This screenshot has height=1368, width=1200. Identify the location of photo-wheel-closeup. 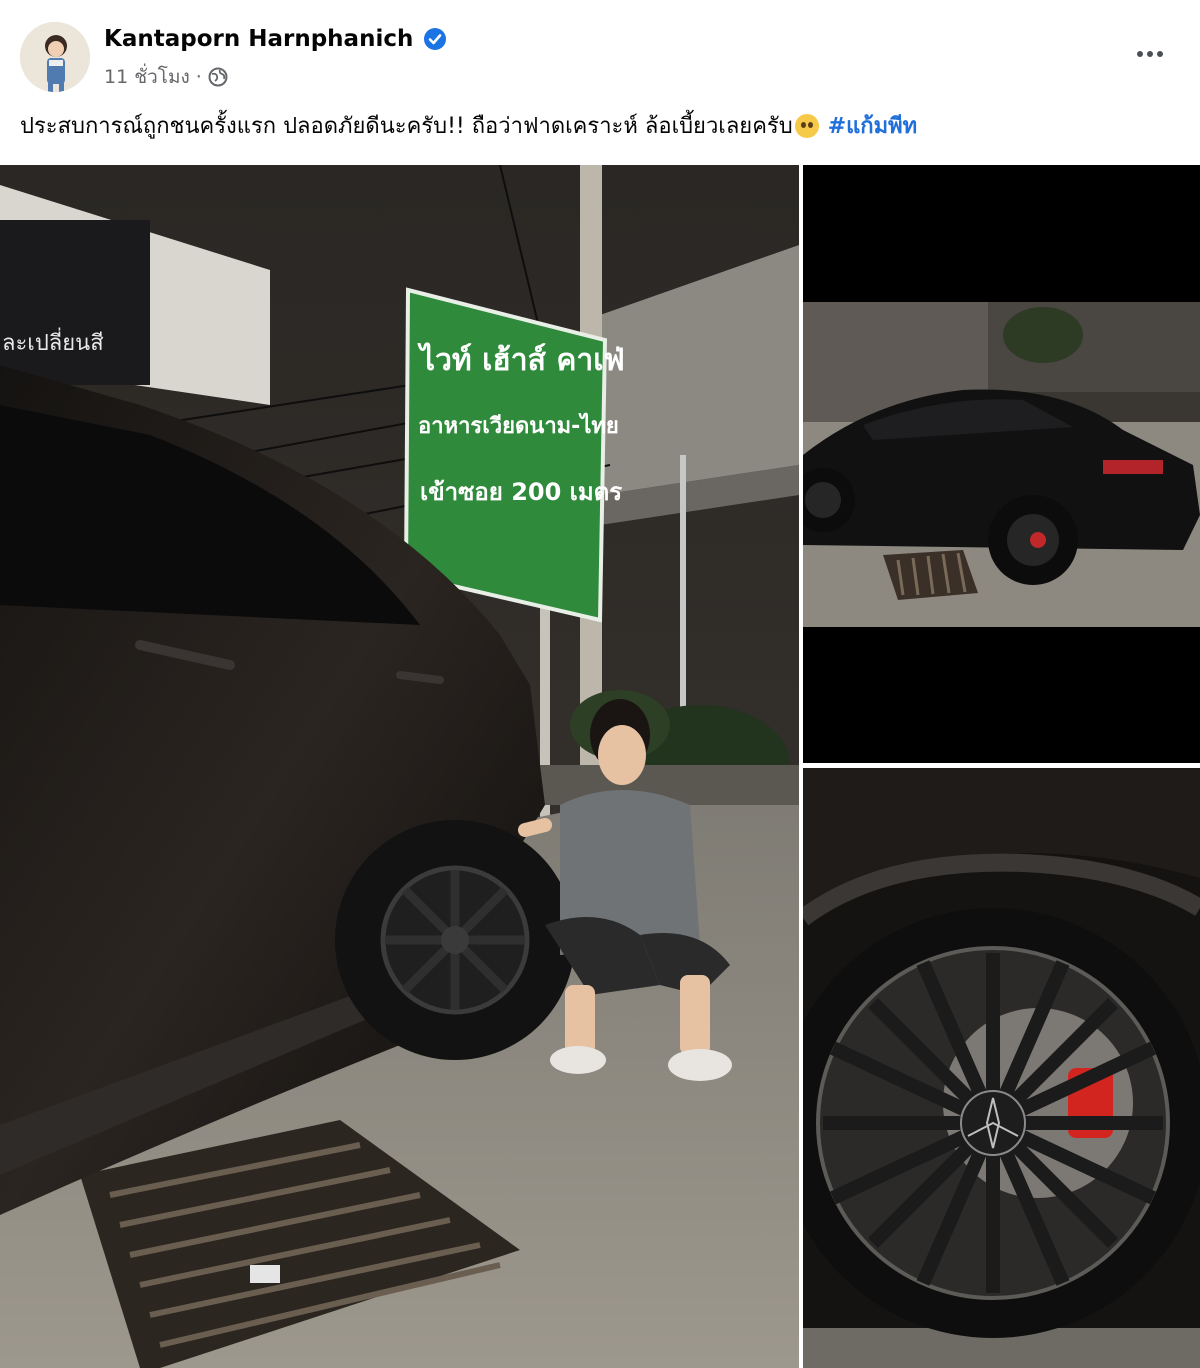
(1001, 1068).